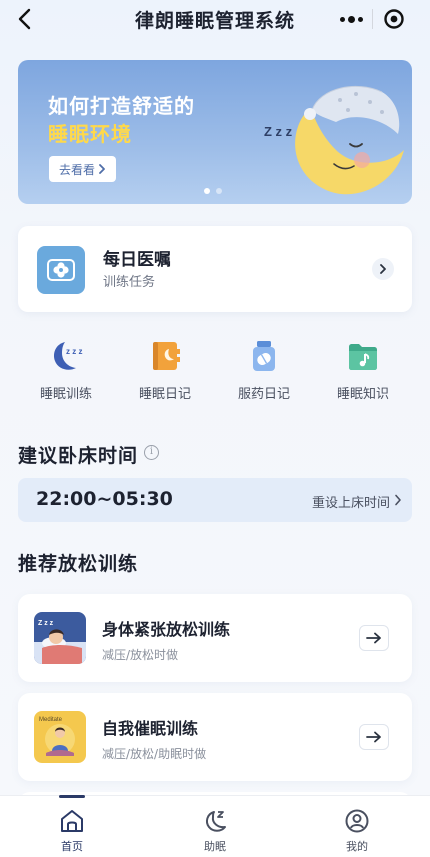 This screenshot has height=857, width=430. I want to click on daily-order-subtitle: 训练任务, so click(129, 282).